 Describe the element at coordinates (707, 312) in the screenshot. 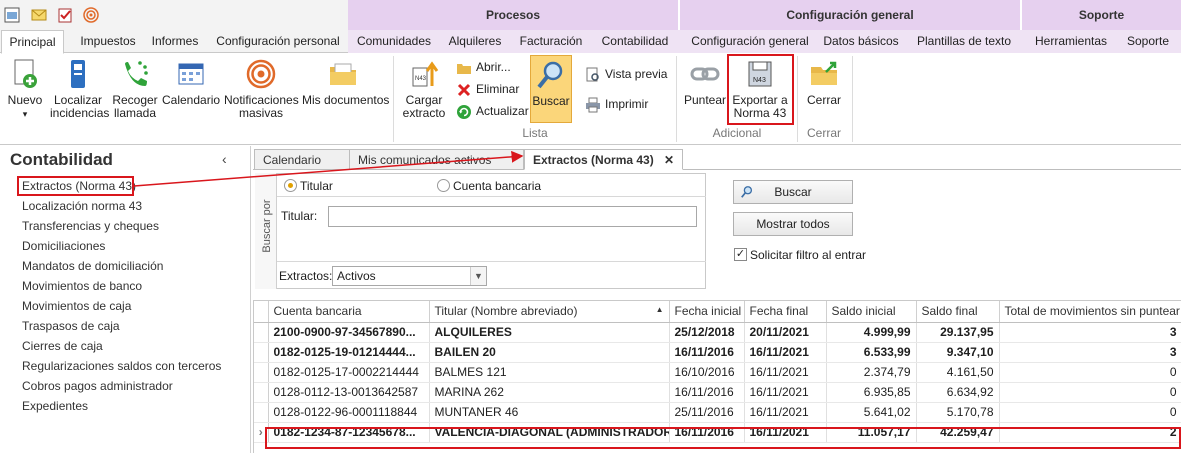

I see `col-fecha-inicial: Fecha inicial` at that location.